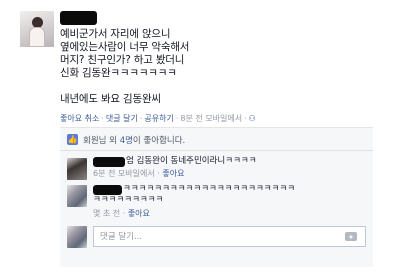  Describe the element at coordinates (209, 189) in the screenshot. I see `comment-text-line1: ㅋㅋㅋㅋㅋㅋㅋㅋㅋㅋㅋㅋㅋㅋㅋㅋㅋㅋㅋㅋㅋㅋ` at that location.